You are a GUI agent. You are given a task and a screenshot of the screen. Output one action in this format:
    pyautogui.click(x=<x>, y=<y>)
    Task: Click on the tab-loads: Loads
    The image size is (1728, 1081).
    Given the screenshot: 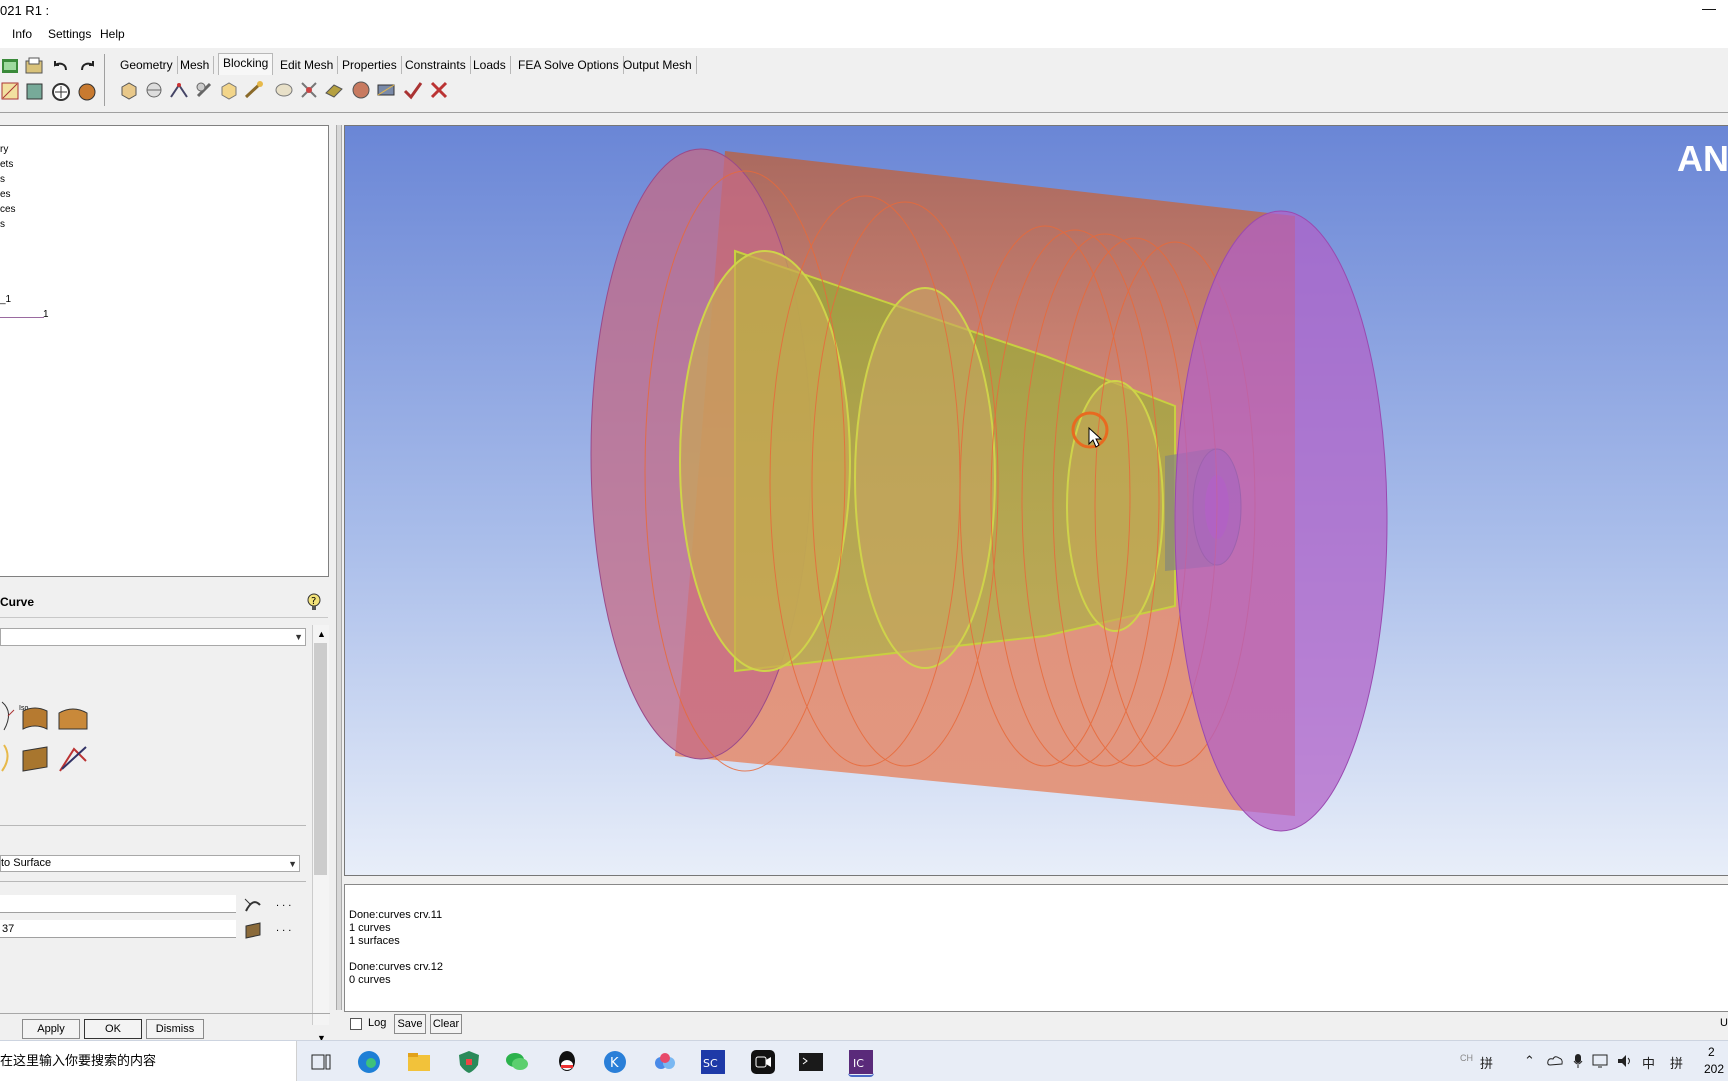 What is the action you would take?
    pyautogui.click(x=490, y=65)
    